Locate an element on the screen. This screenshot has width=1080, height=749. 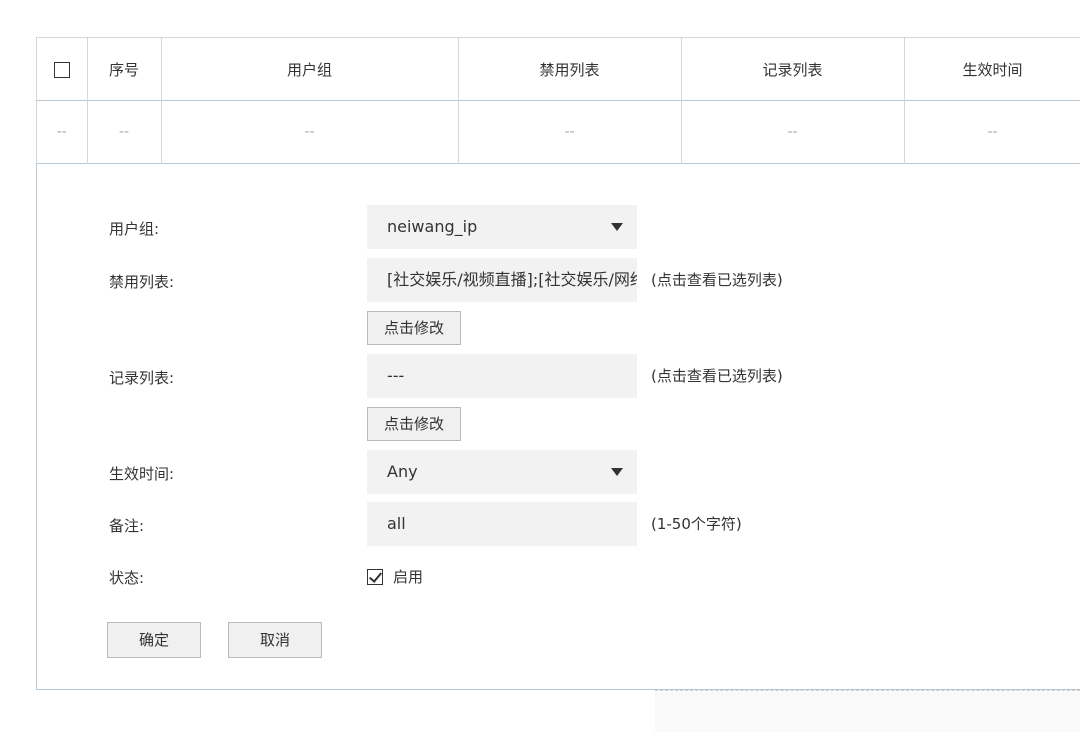
confirm-button: 确定 is located at coordinates (154, 640).